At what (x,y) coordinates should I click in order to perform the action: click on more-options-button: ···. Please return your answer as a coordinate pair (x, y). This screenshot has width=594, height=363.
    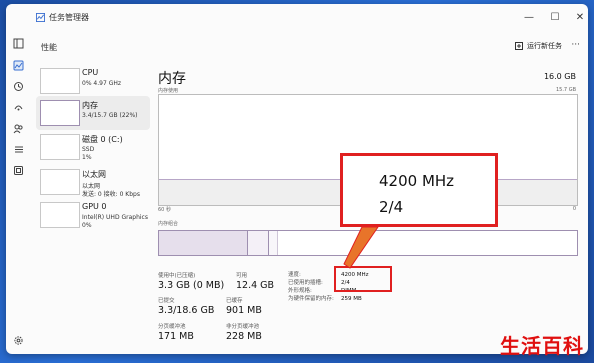
    Looking at the image, I should click on (575, 45).